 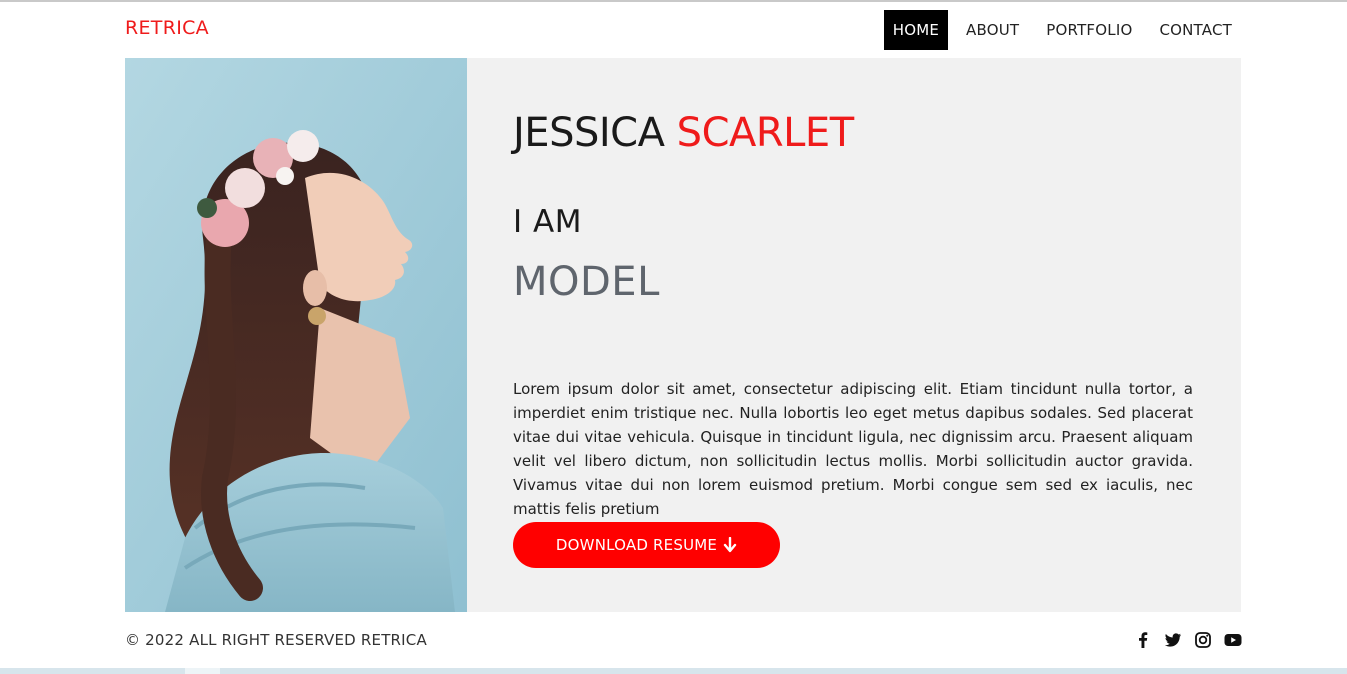 I want to click on main-nav: HOME ABOUT PORTFOLIO CONTACT, so click(x=1058, y=30).